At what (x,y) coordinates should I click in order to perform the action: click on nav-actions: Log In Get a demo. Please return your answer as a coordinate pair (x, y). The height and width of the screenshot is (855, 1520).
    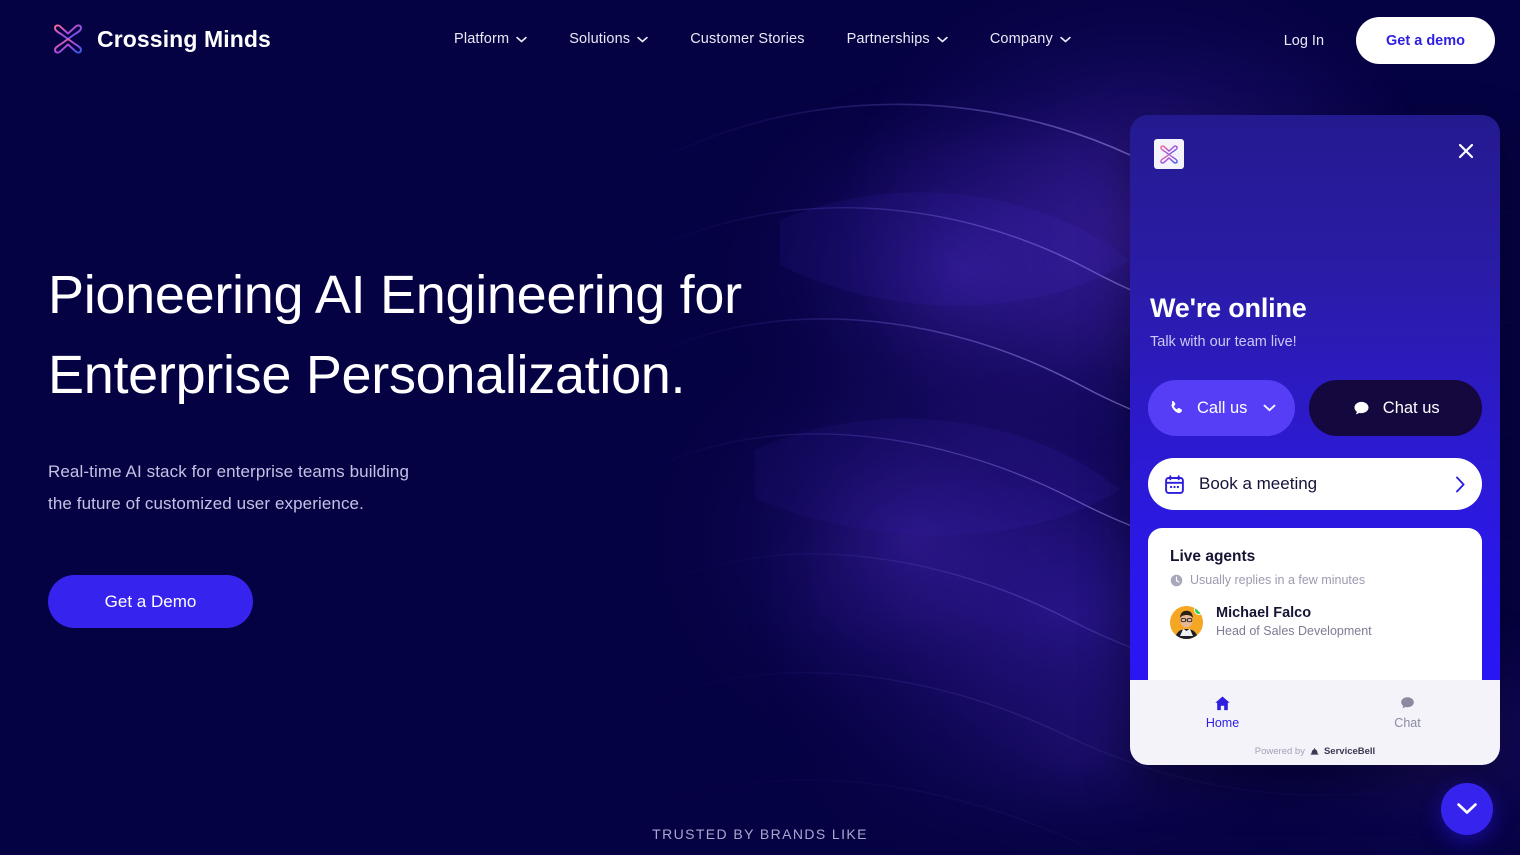
    Looking at the image, I should click on (1385, 40).